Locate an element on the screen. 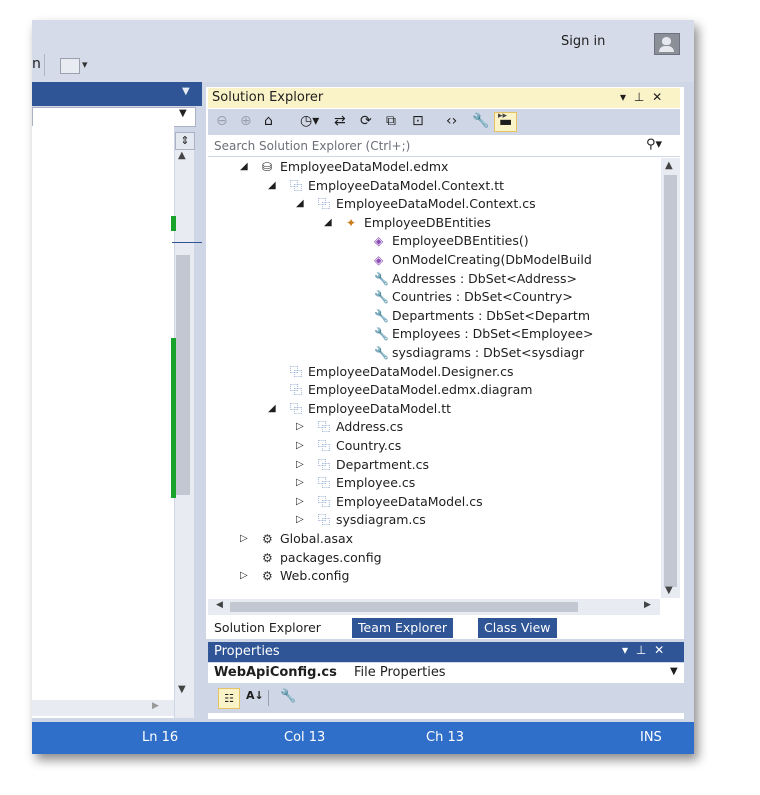  home-icon: ⌂ is located at coordinates (268, 121).